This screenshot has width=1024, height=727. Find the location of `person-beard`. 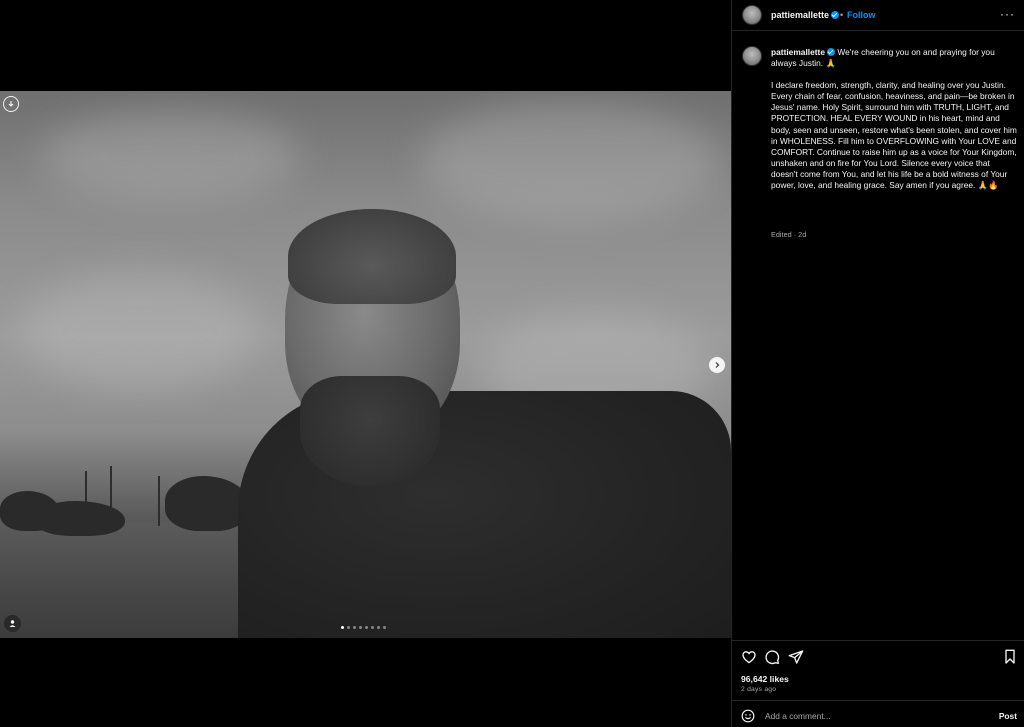

person-beard is located at coordinates (370, 431).